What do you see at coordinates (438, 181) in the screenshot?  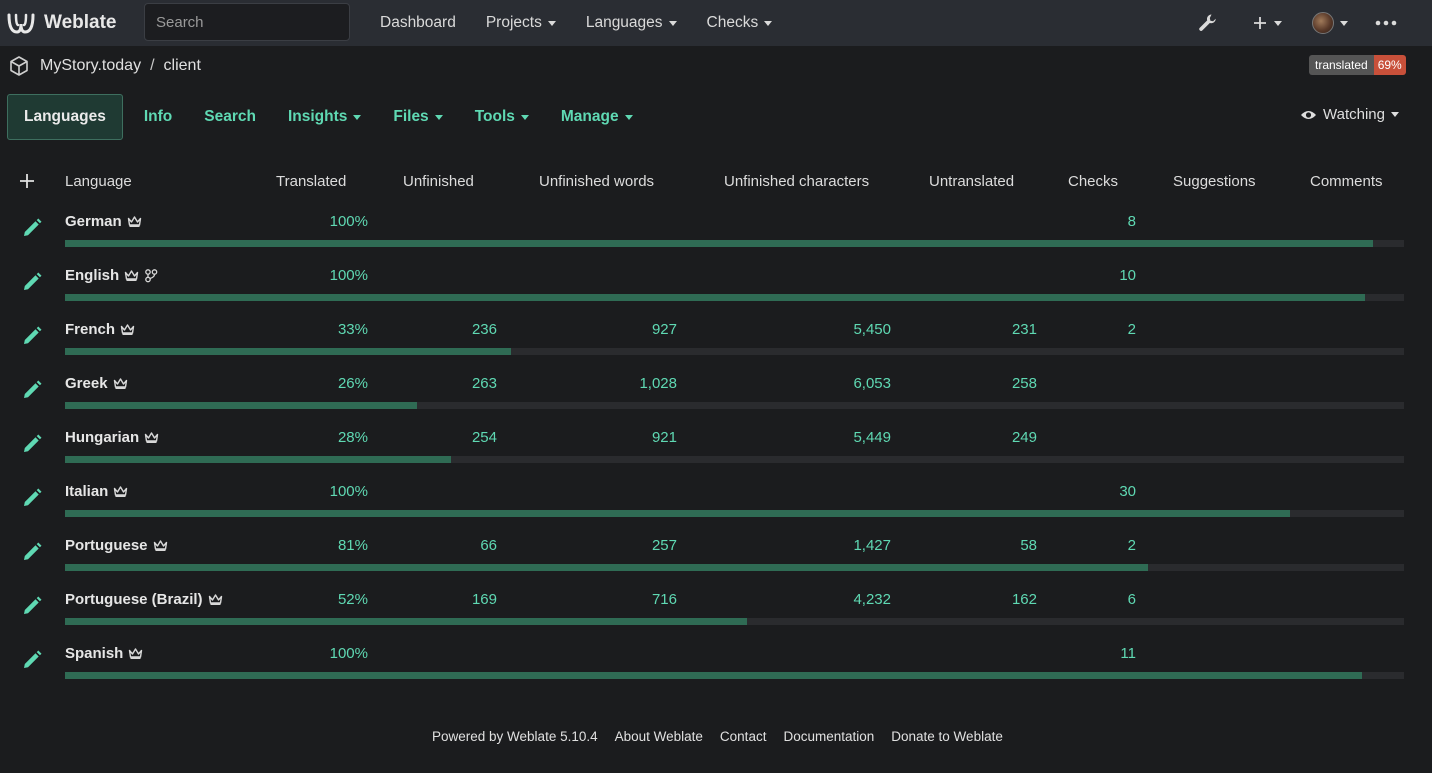 I see `col-unfinished: Unfinished` at bounding box center [438, 181].